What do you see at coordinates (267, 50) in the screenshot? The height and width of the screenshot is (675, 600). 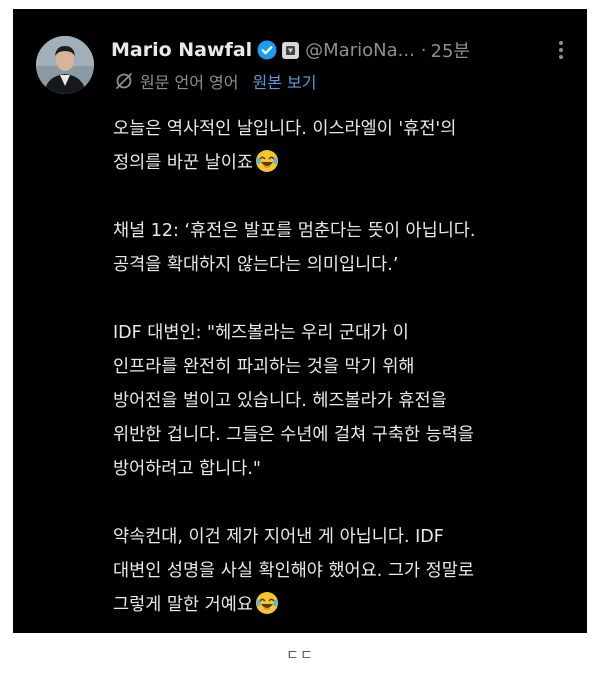 I see `verified-badge-icon` at bounding box center [267, 50].